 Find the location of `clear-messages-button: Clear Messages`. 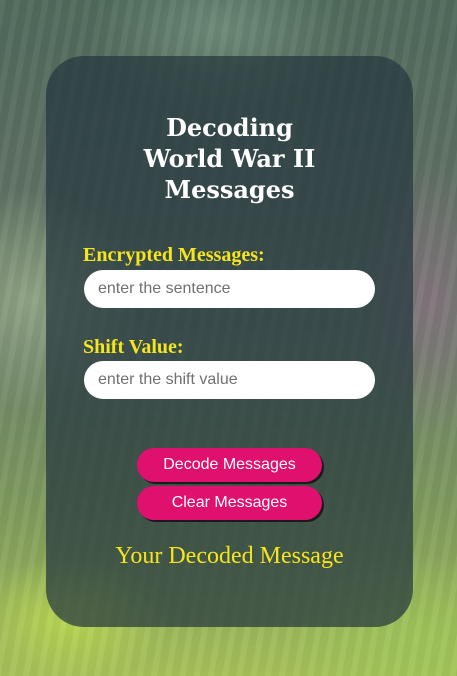

clear-messages-button: Clear Messages is located at coordinates (229, 503).